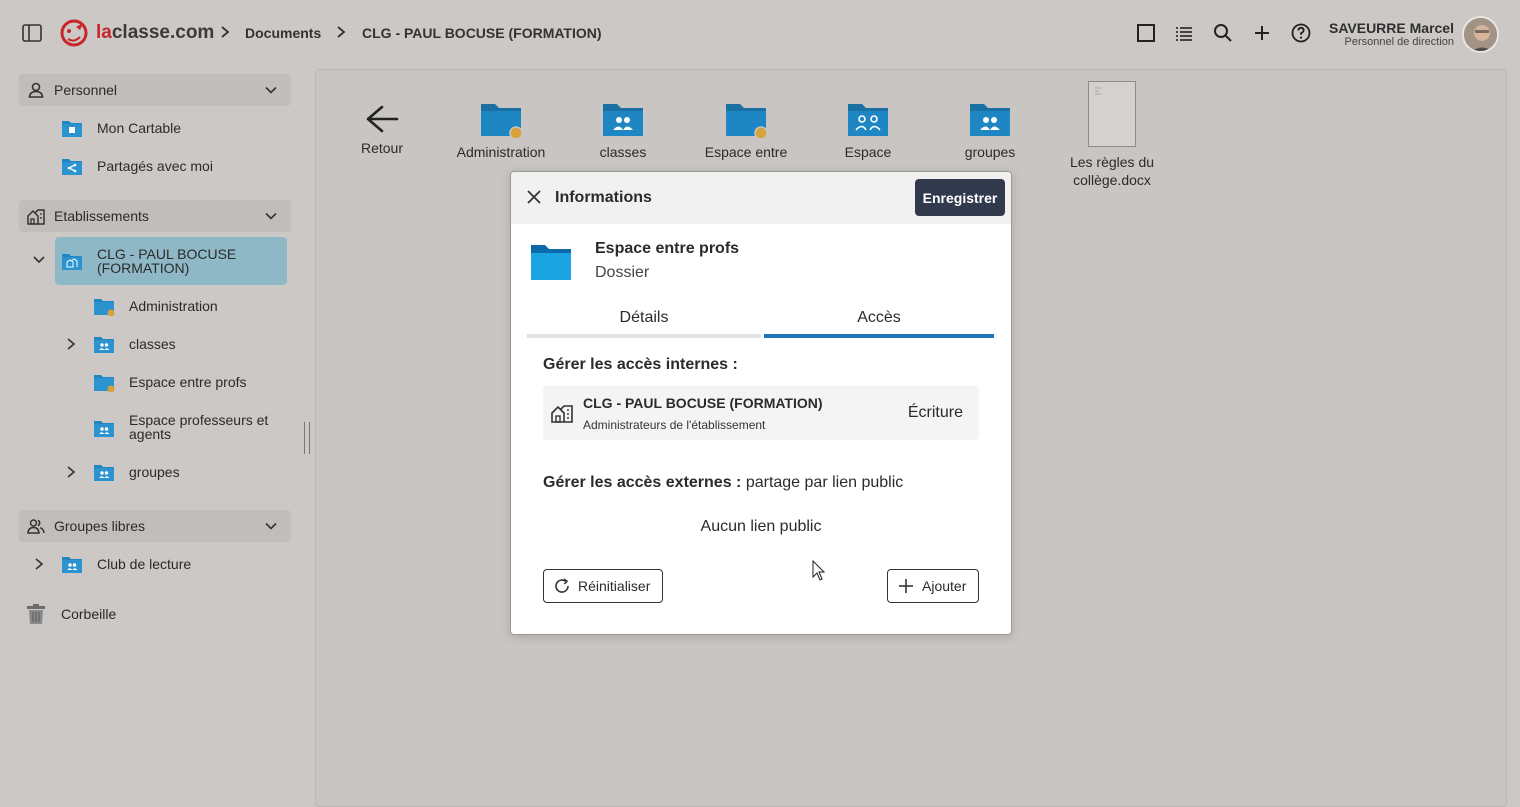  What do you see at coordinates (879, 321) in the screenshot?
I see `tab-acces: Accès` at bounding box center [879, 321].